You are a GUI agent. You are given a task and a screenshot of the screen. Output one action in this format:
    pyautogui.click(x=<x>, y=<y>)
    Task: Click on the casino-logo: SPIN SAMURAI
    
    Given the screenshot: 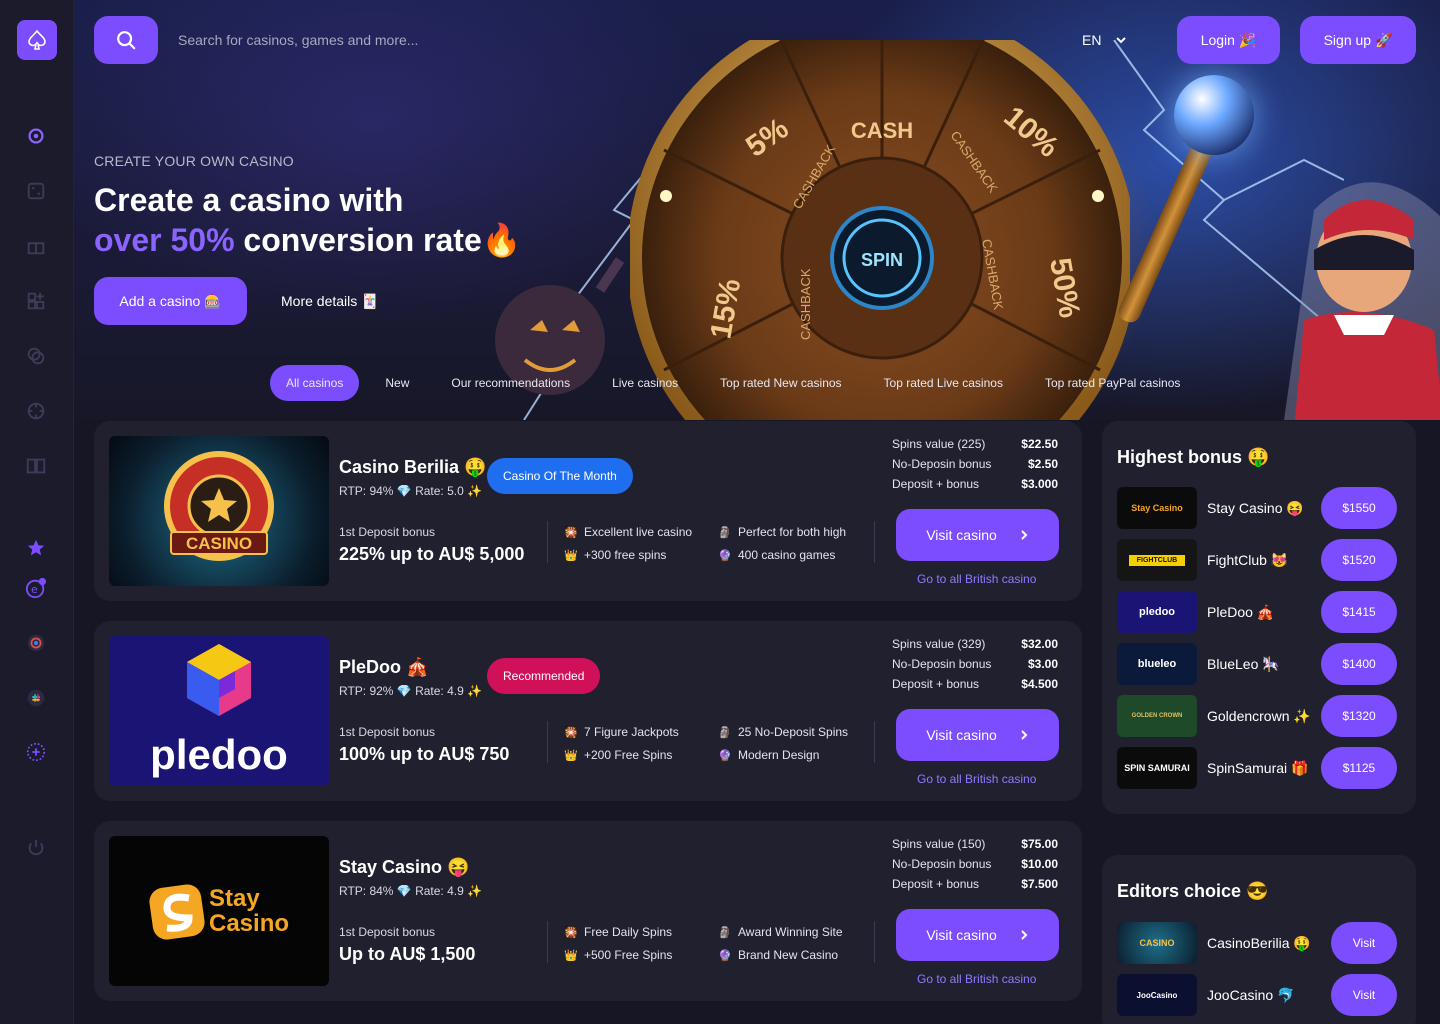 What is the action you would take?
    pyautogui.click(x=1157, y=768)
    